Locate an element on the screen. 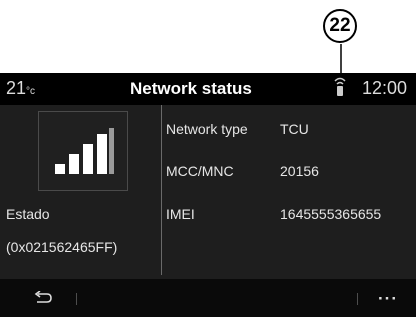 The width and height of the screenshot is (416, 317). more-options-button: ··· is located at coordinates (388, 299).